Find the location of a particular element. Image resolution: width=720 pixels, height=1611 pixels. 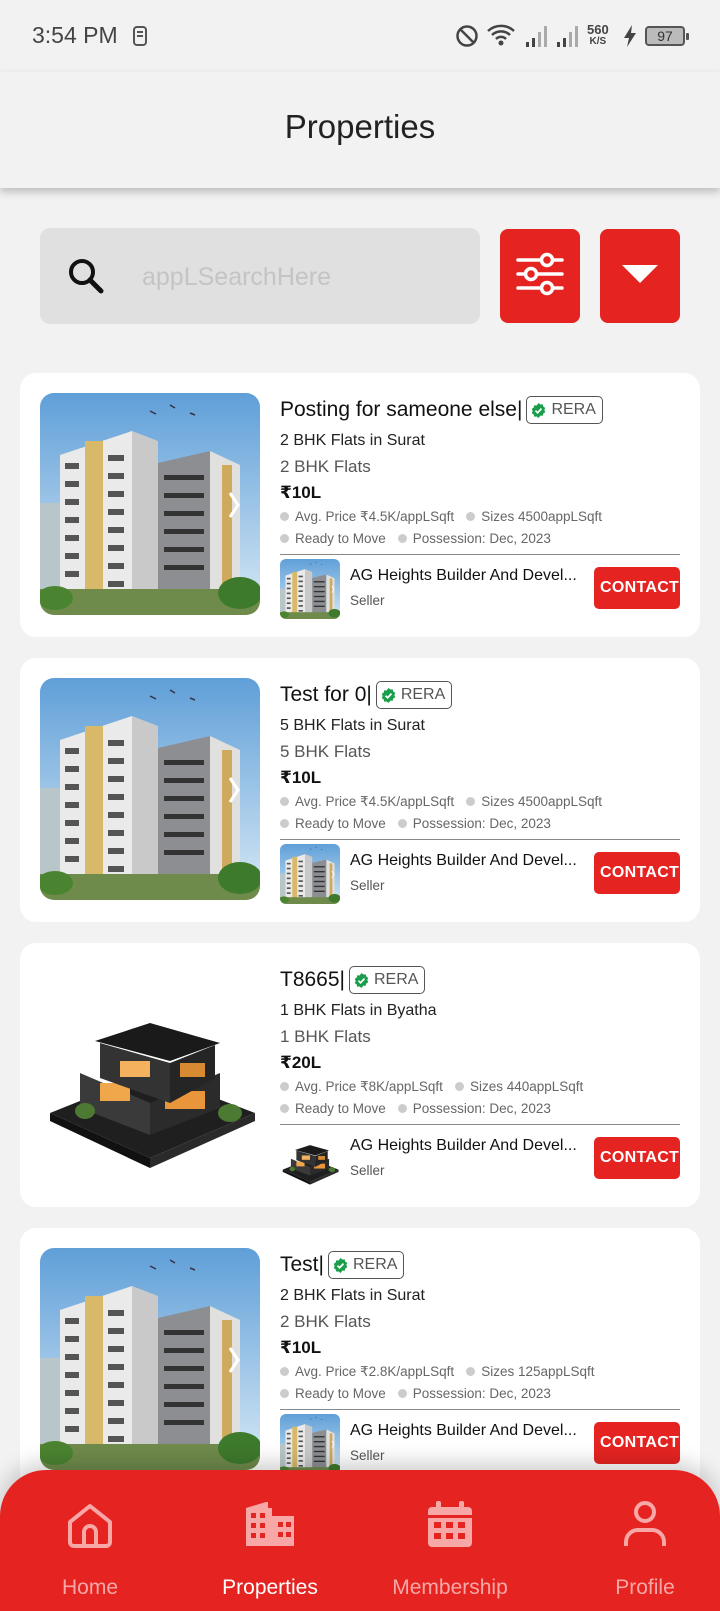

property-title: Posting for sameone else| is located at coordinates (401, 409).